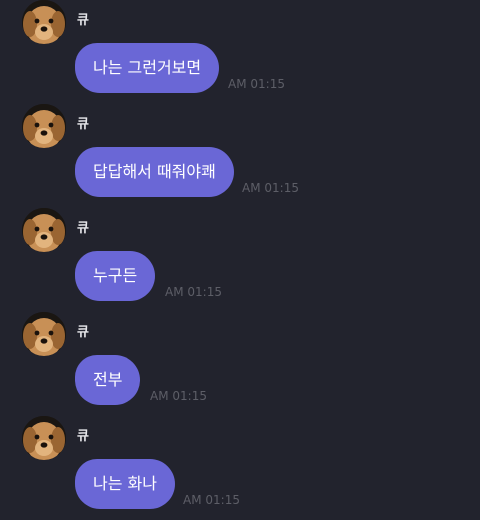 Image resolution: width=480 pixels, height=520 pixels. Describe the element at coordinates (108, 380) in the screenshot. I see `message-bubble: 전부` at that location.